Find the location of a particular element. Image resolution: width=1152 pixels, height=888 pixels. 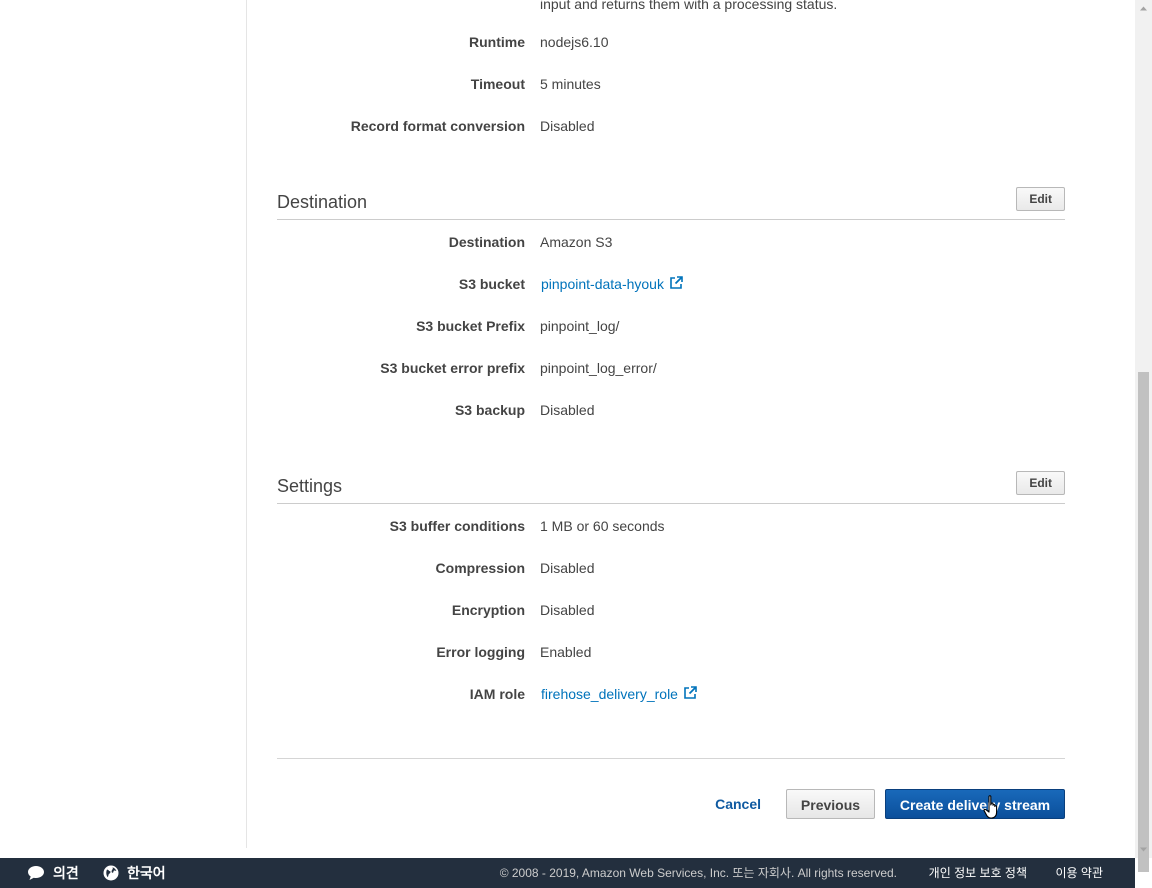

detail-label: Runtime is located at coordinates (497, 42).